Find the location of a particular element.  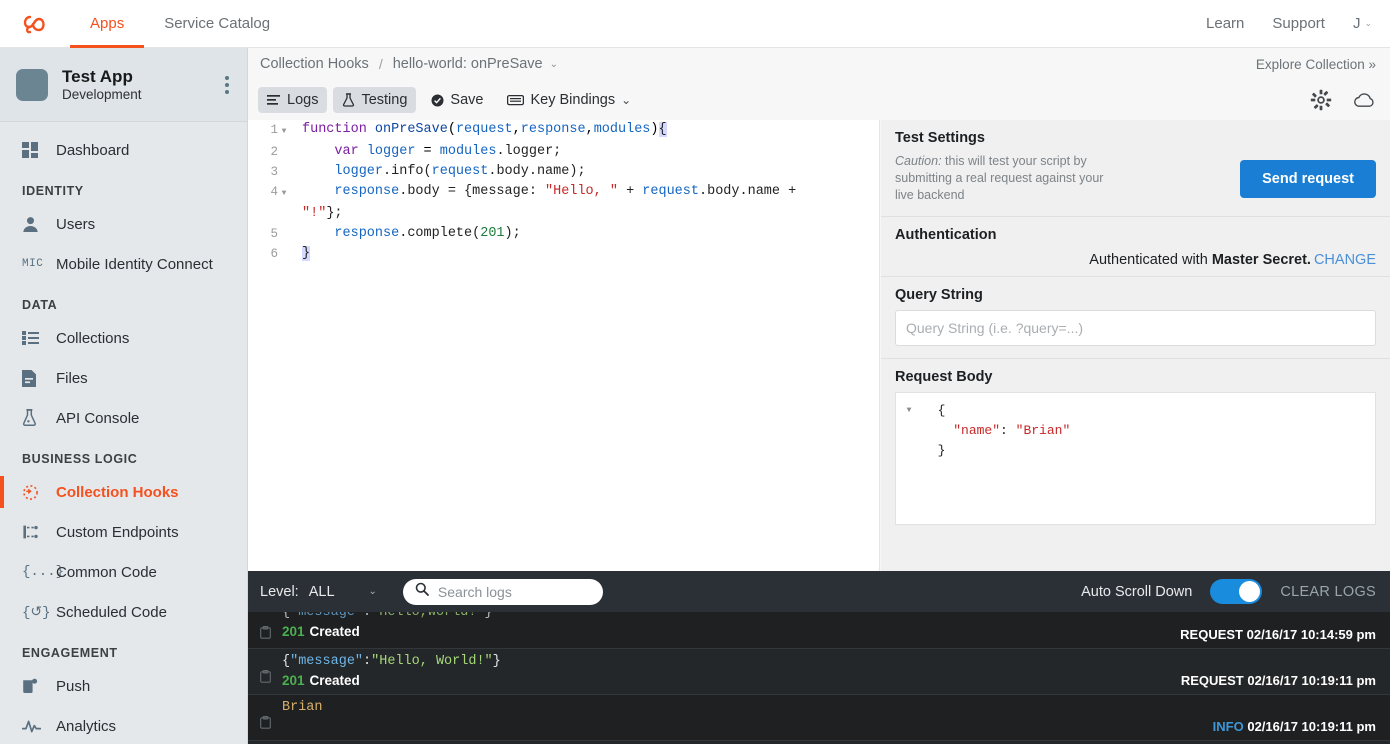

auto-scroll-toggle is located at coordinates (1236, 591).